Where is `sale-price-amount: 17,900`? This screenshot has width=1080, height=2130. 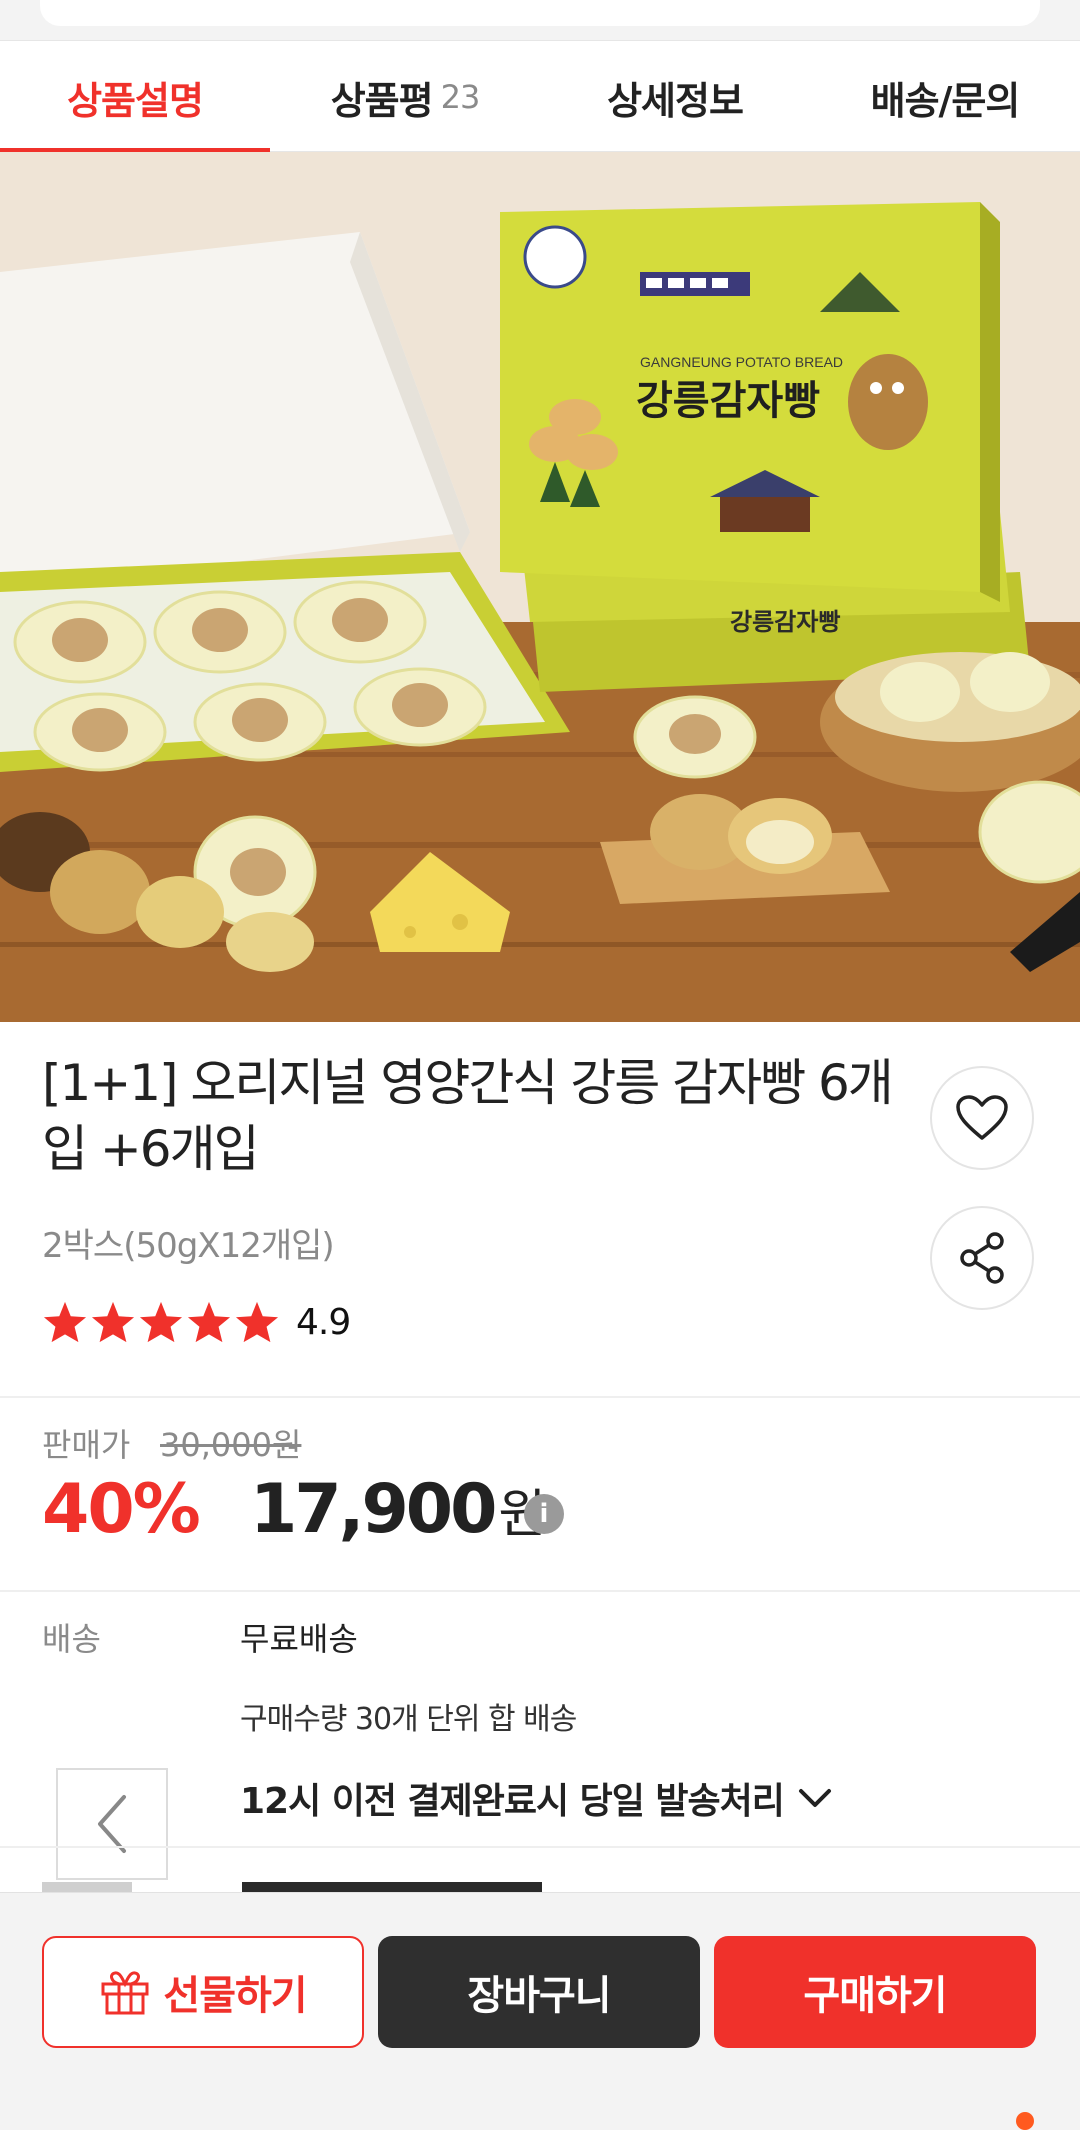 sale-price-amount: 17,900 is located at coordinates (373, 1509).